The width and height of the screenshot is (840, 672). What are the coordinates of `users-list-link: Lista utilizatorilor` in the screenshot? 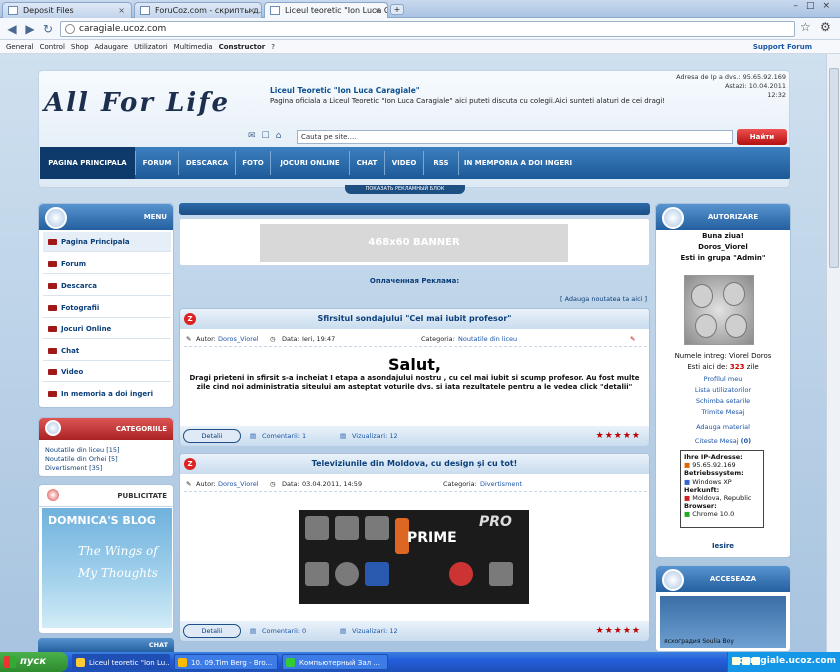 It's located at (723, 390).